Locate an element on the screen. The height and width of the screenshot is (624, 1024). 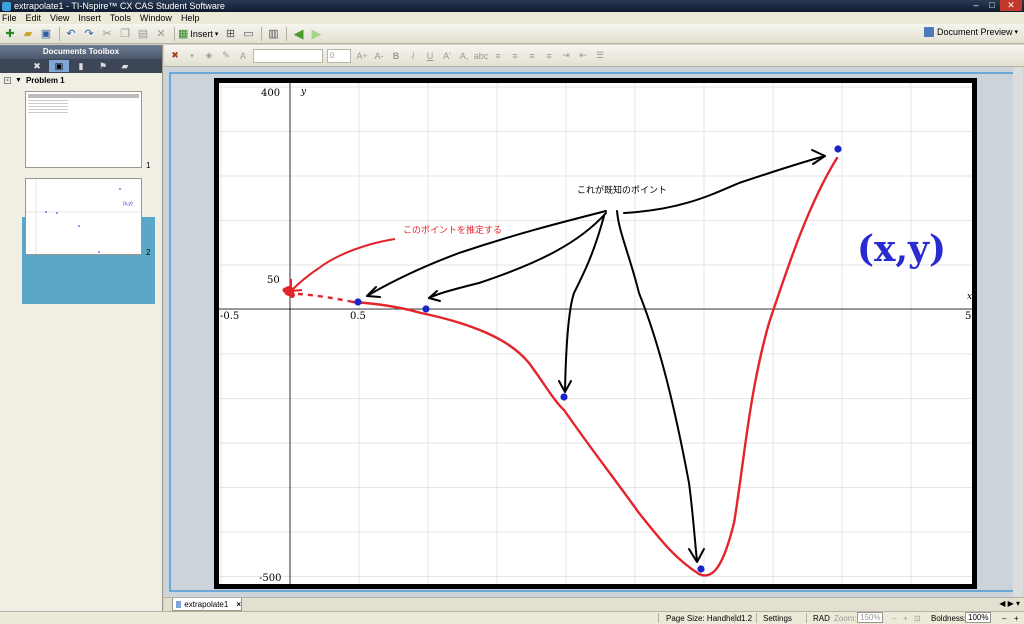
zoom-select: 150% is located at coordinates (870, 617).